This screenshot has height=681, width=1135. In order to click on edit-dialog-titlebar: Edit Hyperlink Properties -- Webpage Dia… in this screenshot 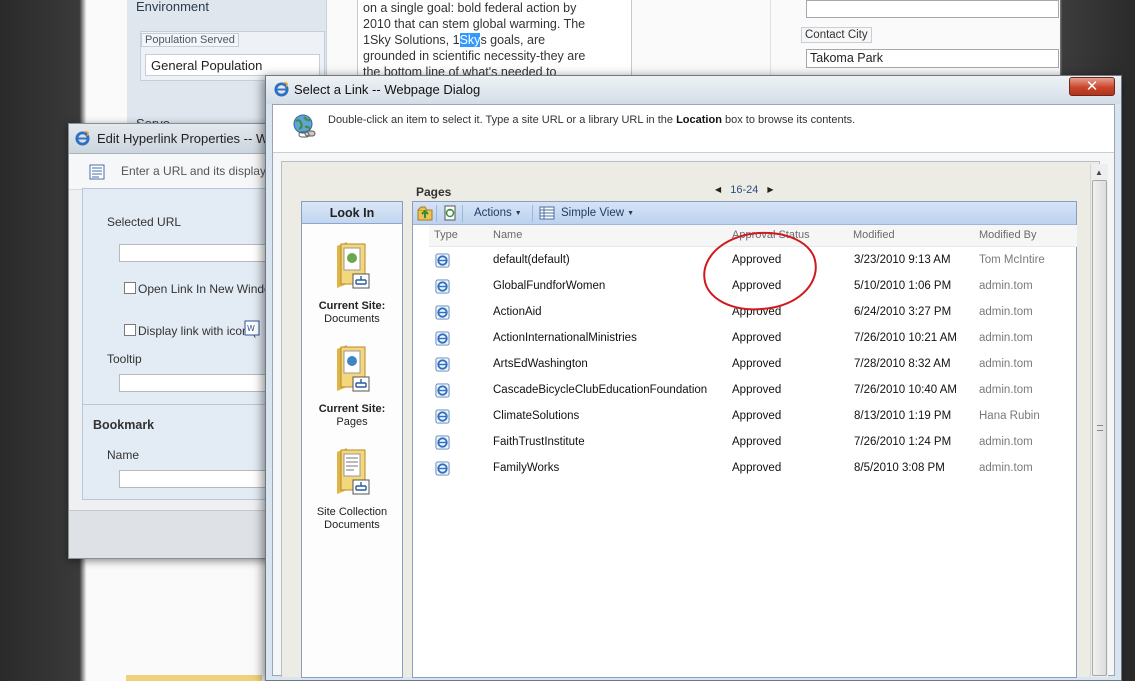, I will do `click(173, 139)`.